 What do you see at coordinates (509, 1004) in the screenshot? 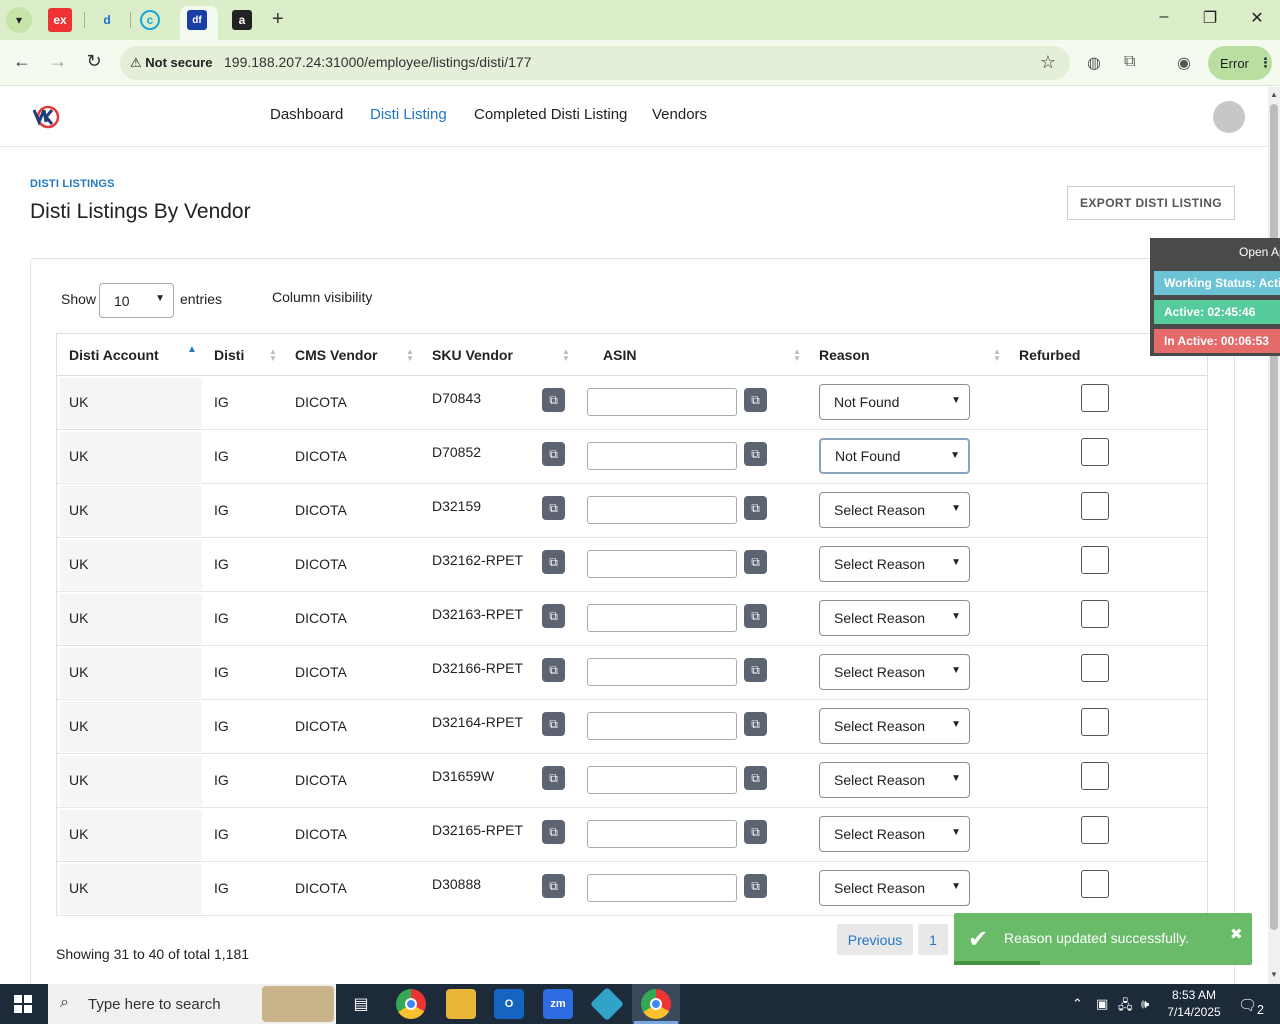
I see `outlook-icon: O` at bounding box center [509, 1004].